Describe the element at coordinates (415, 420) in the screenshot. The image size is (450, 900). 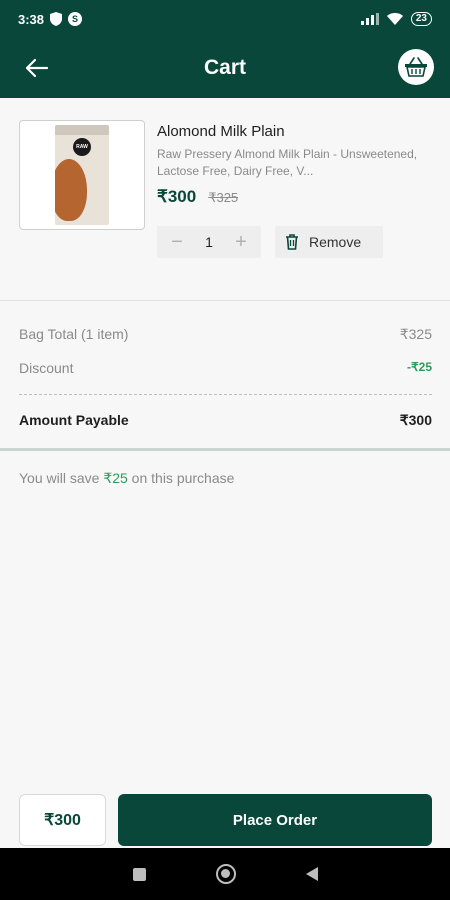
I see `amount-payable-value: ₹300` at that location.